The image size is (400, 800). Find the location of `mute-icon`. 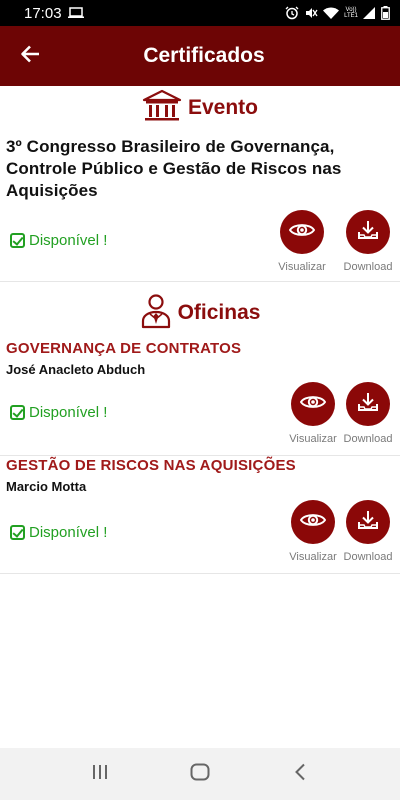

mute-icon is located at coordinates (311, 13).